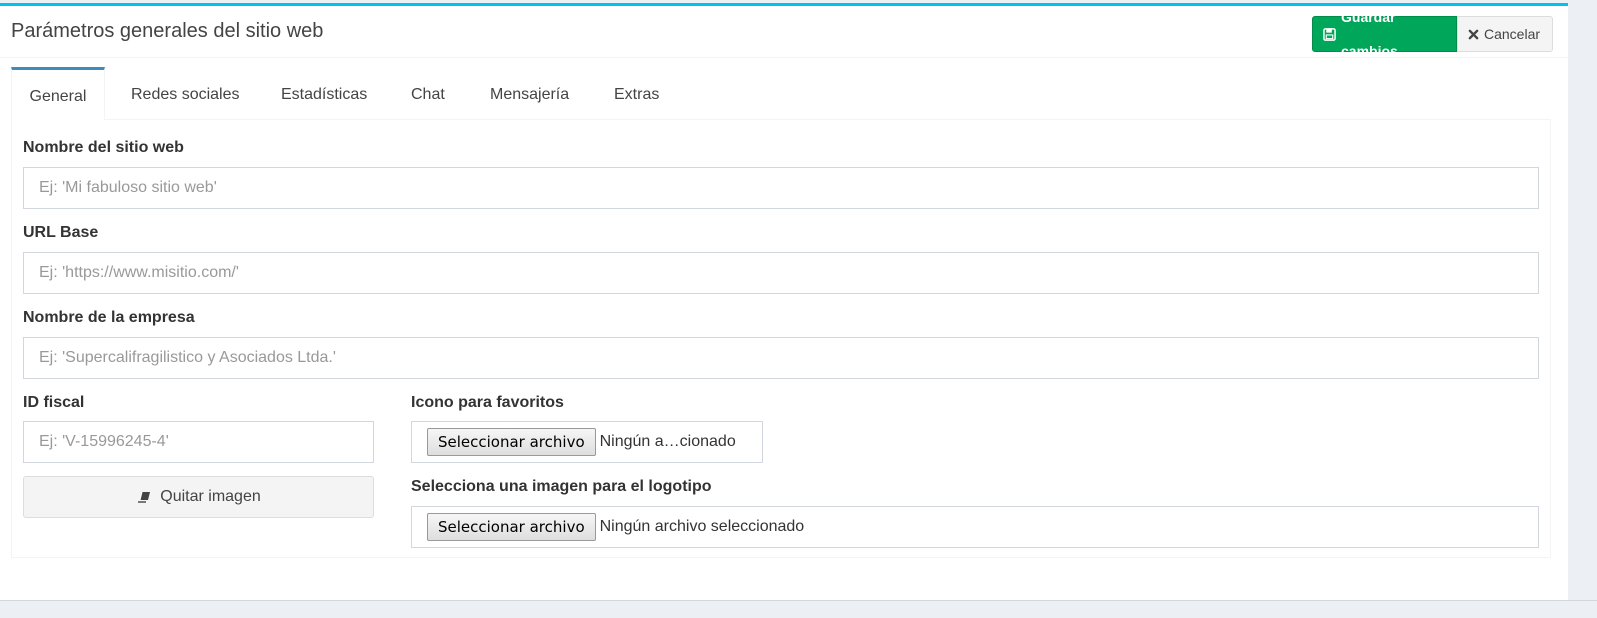 Image resolution: width=1597 pixels, height=618 pixels. What do you see at coordinates (636, 93) in the screenshot?
I see `tab-extras: Extras` at bounding box center [636, 93].